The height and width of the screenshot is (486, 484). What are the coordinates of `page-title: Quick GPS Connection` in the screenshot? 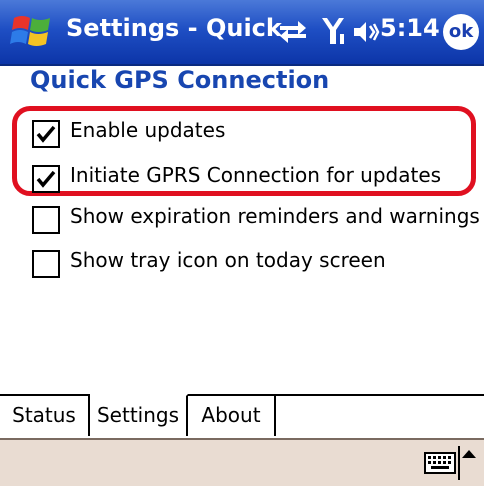 It's located at (180, 80).